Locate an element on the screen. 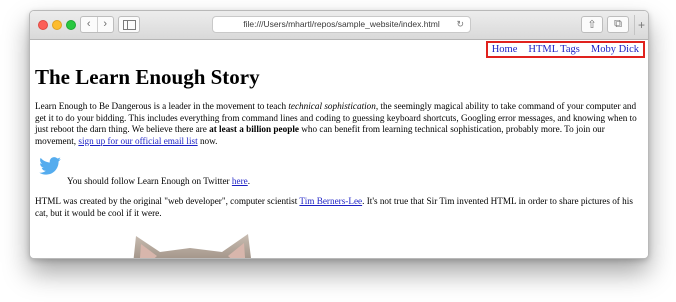 The width and height of the screenshot is (676, 302). back-button: ‹ is located at coordinates (89, 24).